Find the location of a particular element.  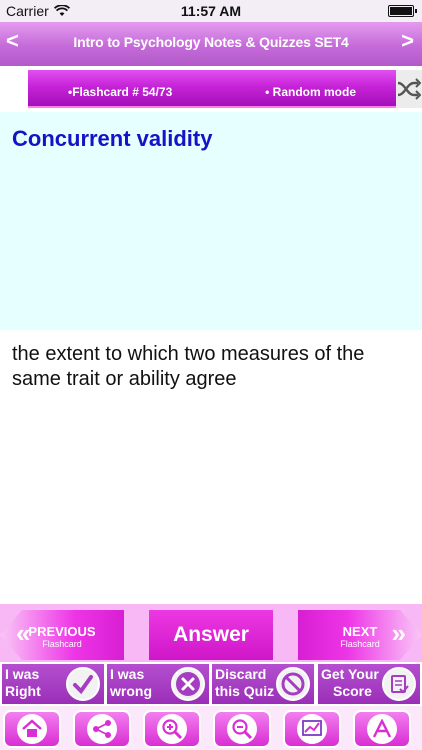

get-score-button: Get Your Score is located at coordinates (369, 684).